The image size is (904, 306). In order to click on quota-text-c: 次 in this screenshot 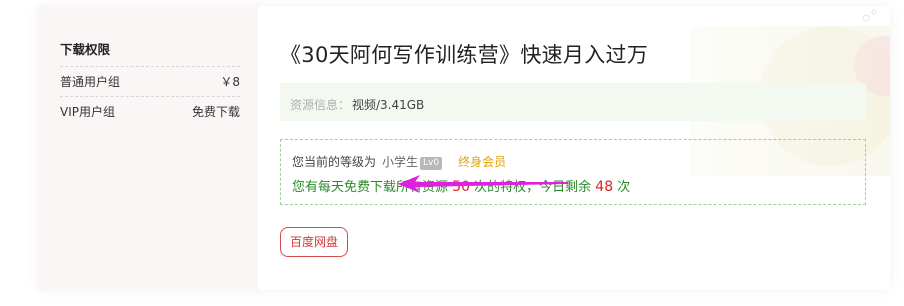, I will do `click(624, 187)`.